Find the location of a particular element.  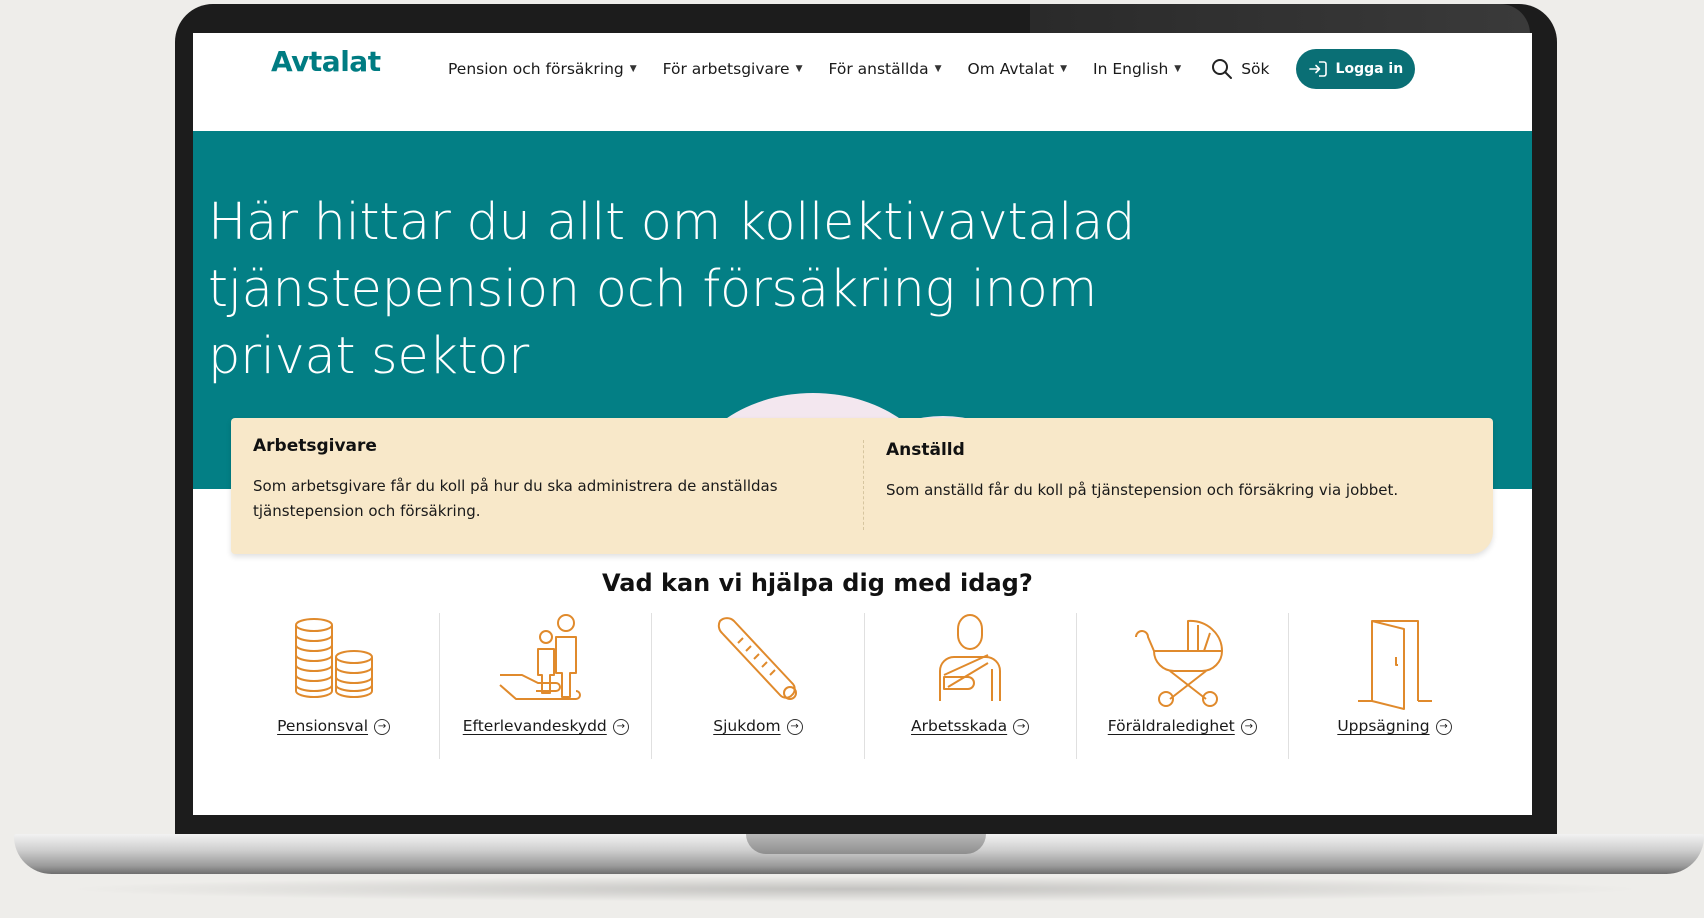

help-section-title: Vad kan vi hjälpa dig med idag? is located at coordinates (862, 583).